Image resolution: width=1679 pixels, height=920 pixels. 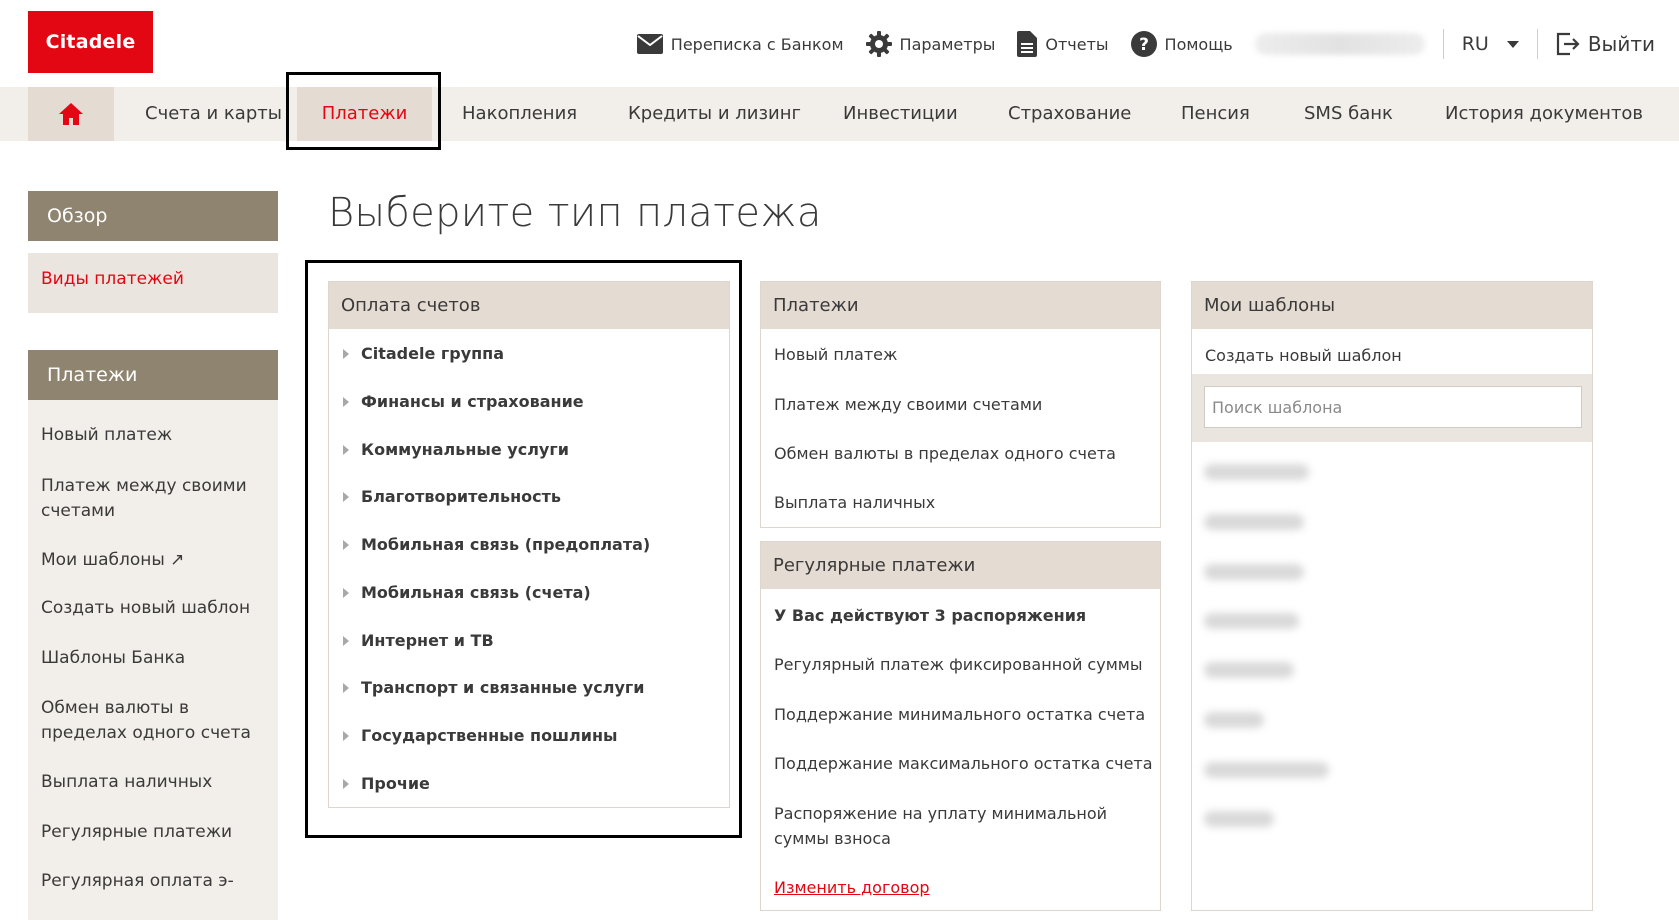 I want to click on change-contract-link: Изменить договор, so click(x=964, y=887).